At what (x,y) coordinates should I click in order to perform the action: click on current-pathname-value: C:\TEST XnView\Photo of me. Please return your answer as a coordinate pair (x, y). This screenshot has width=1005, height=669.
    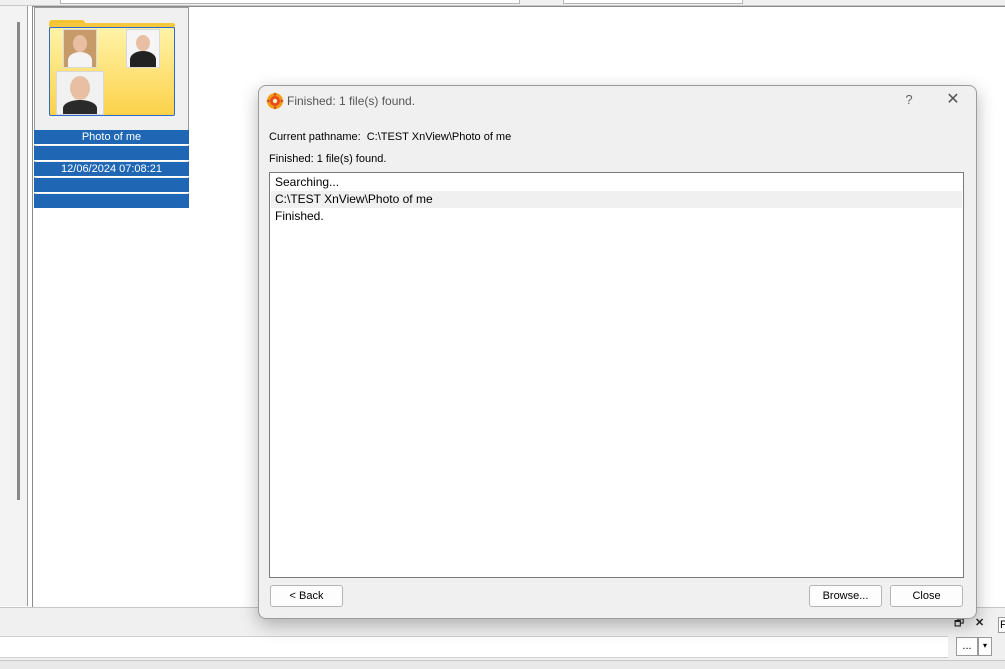
    Looking at the image, I should click on (439, 137).